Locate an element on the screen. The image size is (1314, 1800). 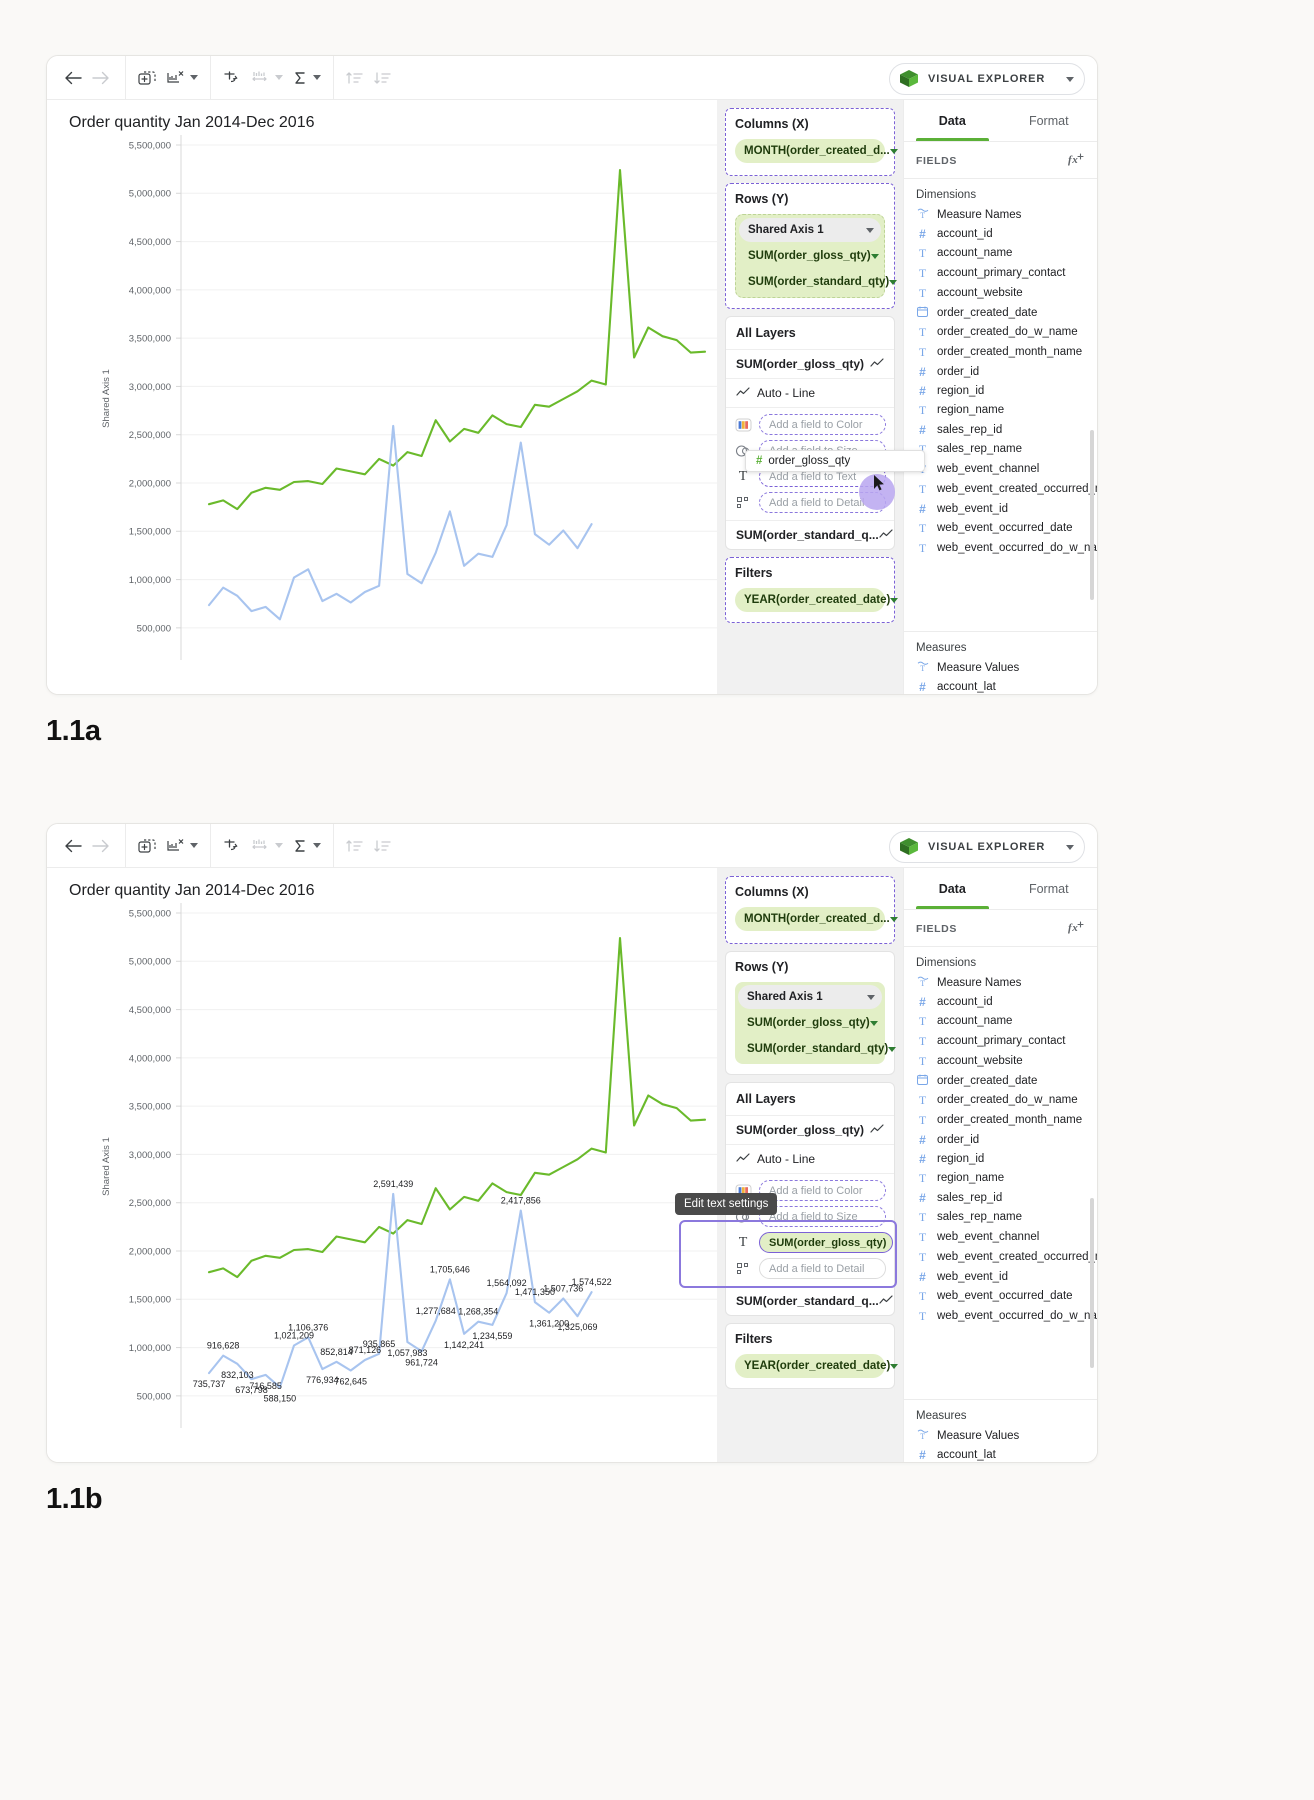
totals-sigma-icon is located at coordinates (307, 78).